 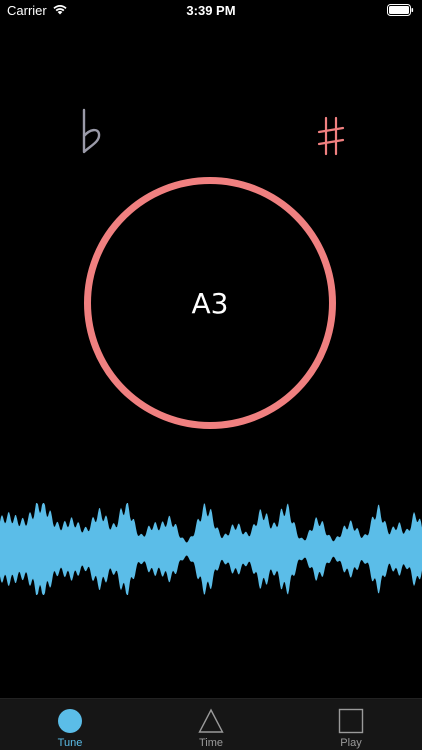 I want to click on status-time: 3:39 PM, so click(x=211, y=10).